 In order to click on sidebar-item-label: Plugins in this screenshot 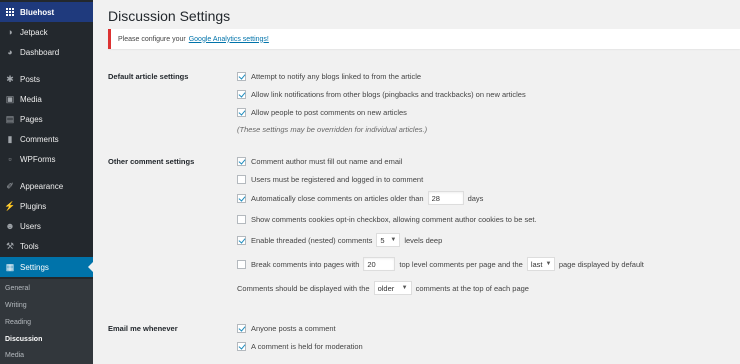, I will do `click(33, 206)`.